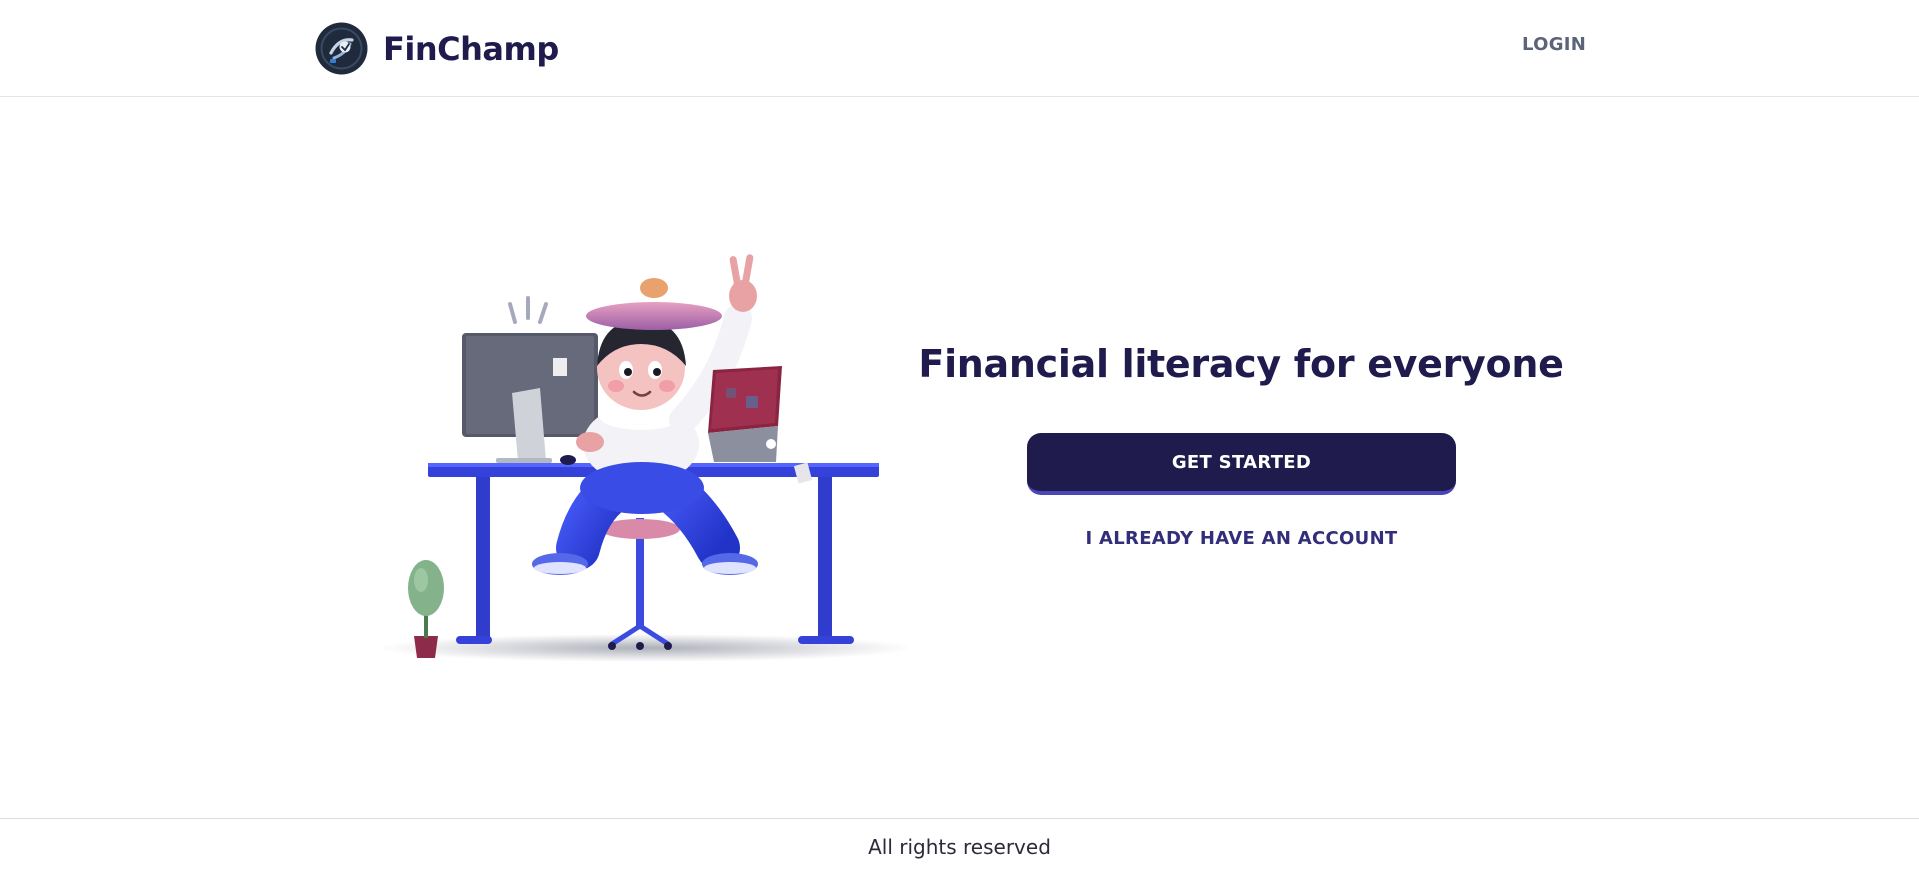  What do you see at coordinates (1241, 538) in the screenshot?
I see `existing-account-link: I ALREADY HAVE AN ACCOUNT` at bounding box center [1241, 538].